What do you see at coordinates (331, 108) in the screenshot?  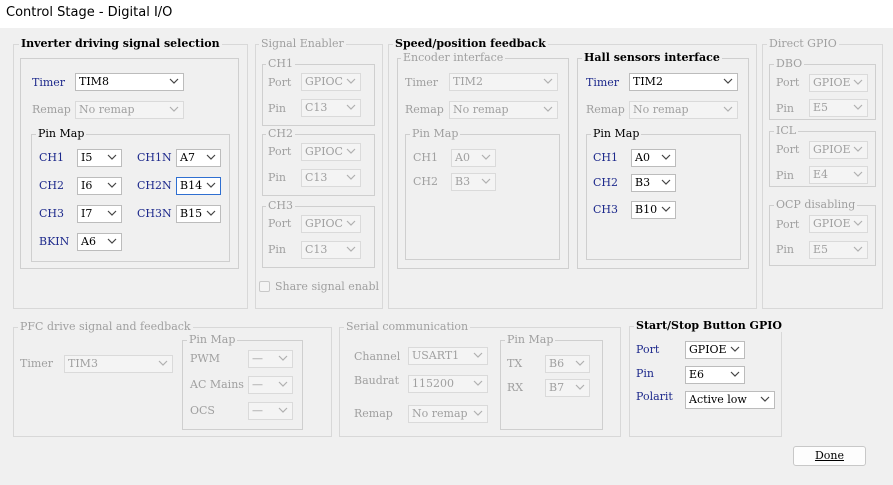 I see `enabler-ch1-pin-select: C13` at bounding box center [331, 108].